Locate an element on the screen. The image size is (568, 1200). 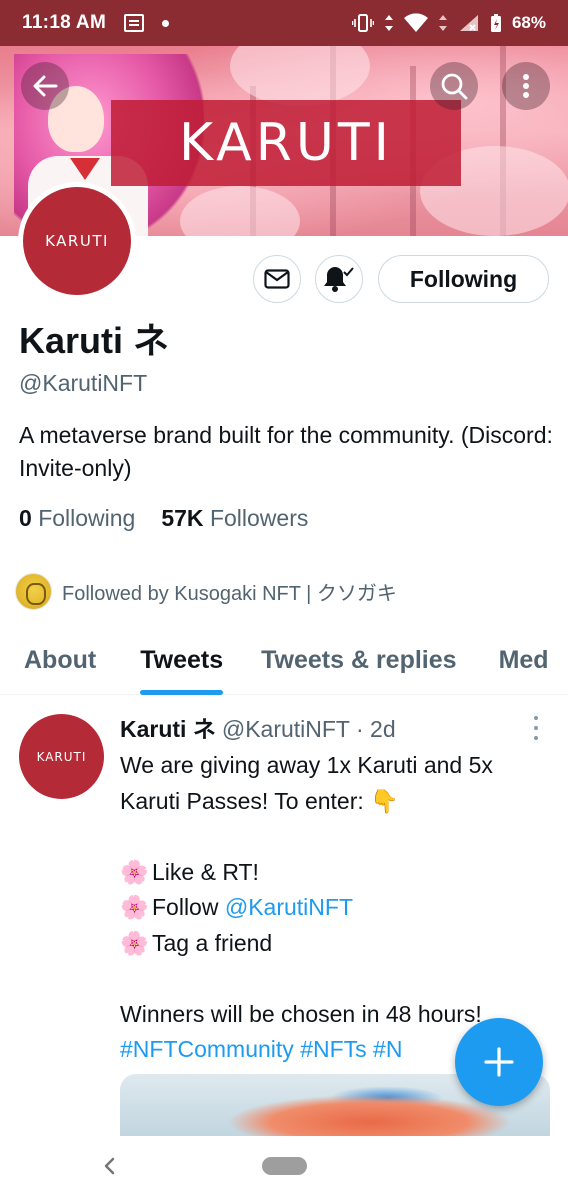
profile-tabs: About Tweets Tweets & replies Med is located at coordinates (284, 660).